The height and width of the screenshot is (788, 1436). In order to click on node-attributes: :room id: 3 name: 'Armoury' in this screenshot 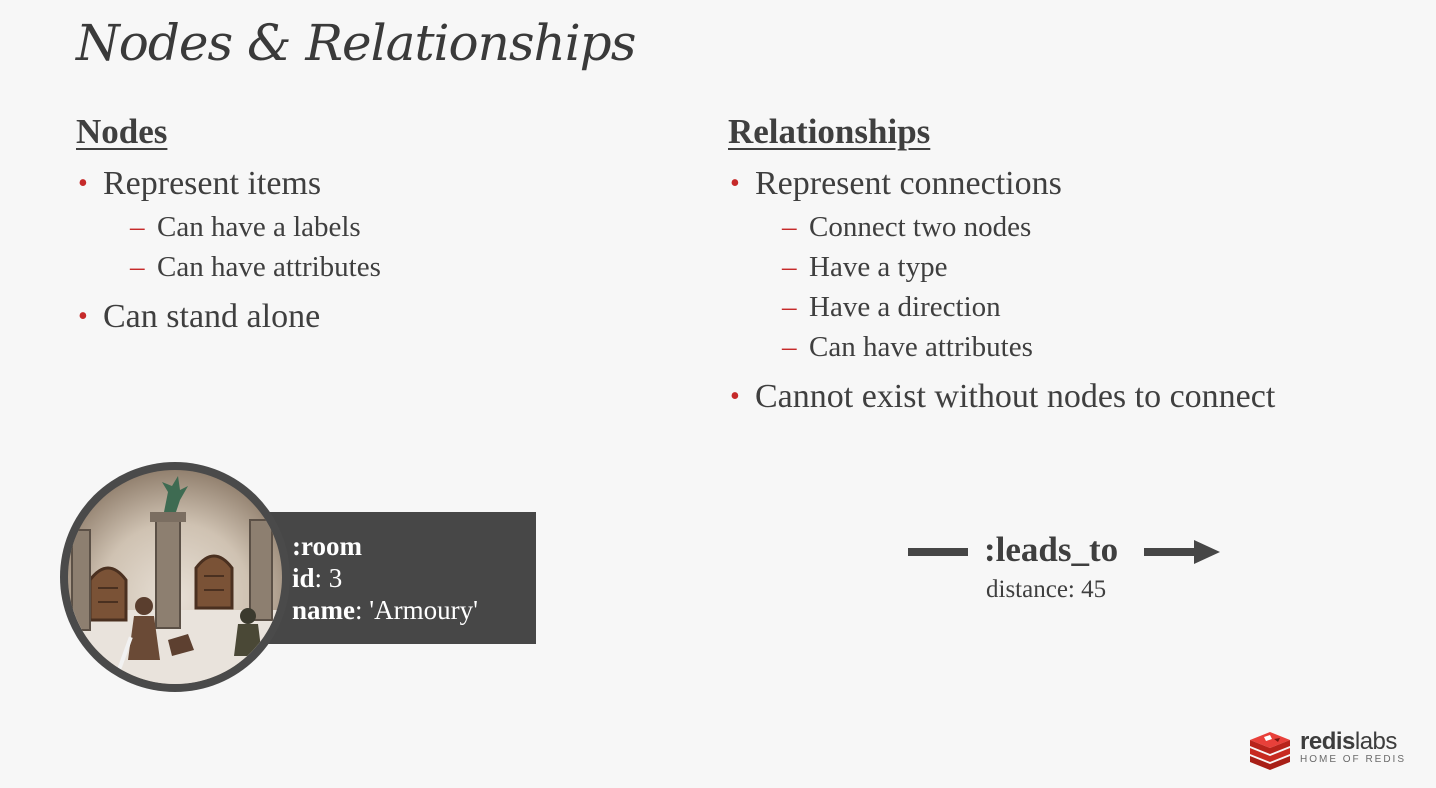, I will do `click(385, 578)`.